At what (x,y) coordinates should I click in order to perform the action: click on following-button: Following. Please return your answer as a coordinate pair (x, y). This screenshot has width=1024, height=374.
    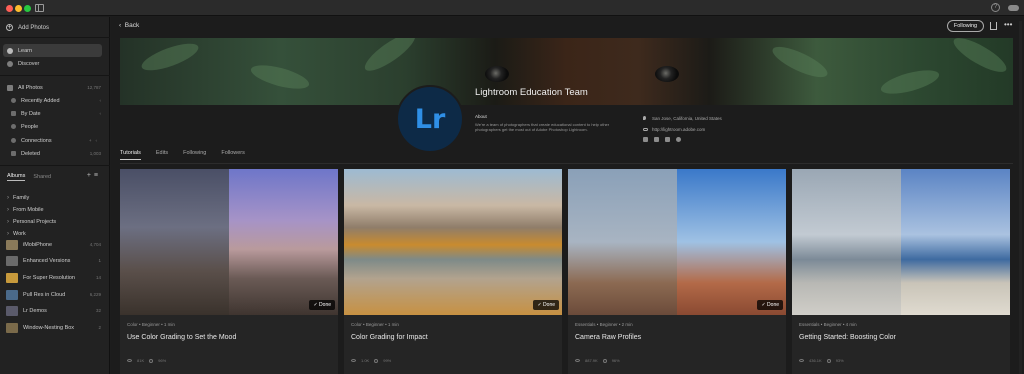
    Looking at the image, I should click on (965, 26).